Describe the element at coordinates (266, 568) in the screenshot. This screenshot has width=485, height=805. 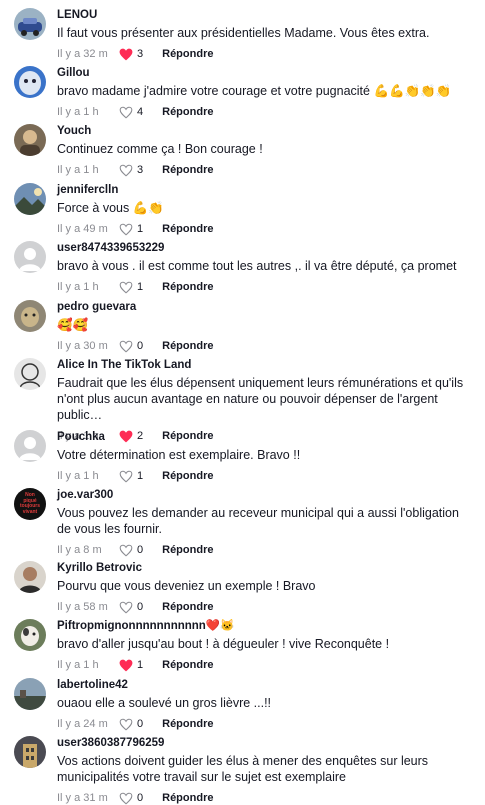
I see `username: Kyrillo Betrovic` at that location.